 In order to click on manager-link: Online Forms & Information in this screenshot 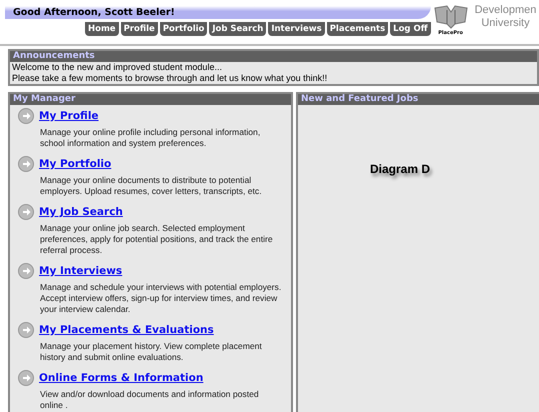, I will do `click(121, 378)`.